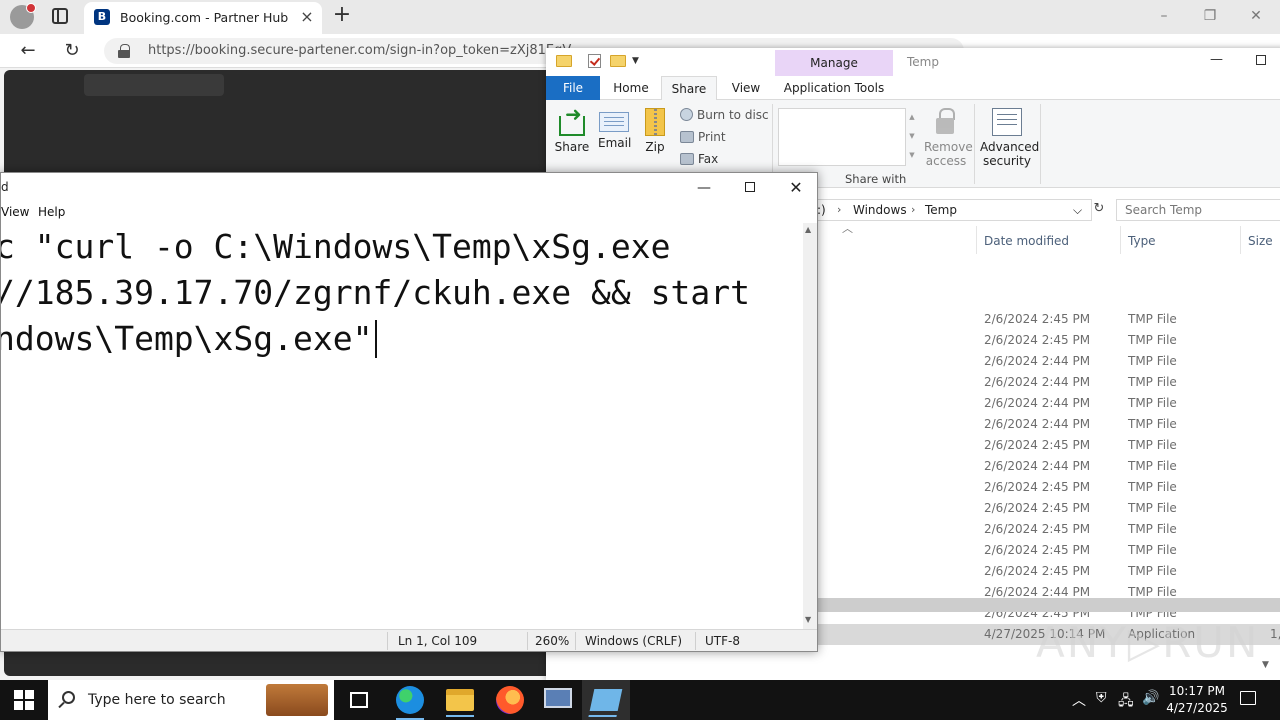 This screenshot has height=720, width=1280. I want to click on browser-minimize-button: –, so click(1164, 16).